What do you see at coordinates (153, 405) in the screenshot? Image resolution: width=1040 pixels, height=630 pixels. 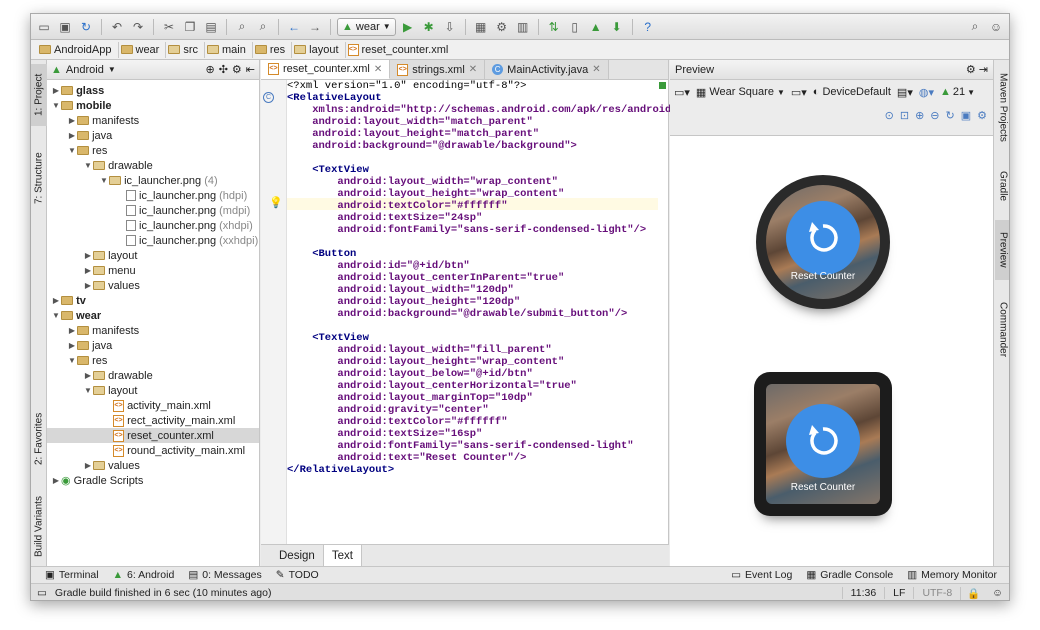 I see `tree-item: <> activity_main.xml` at bounding box center [153, 405].